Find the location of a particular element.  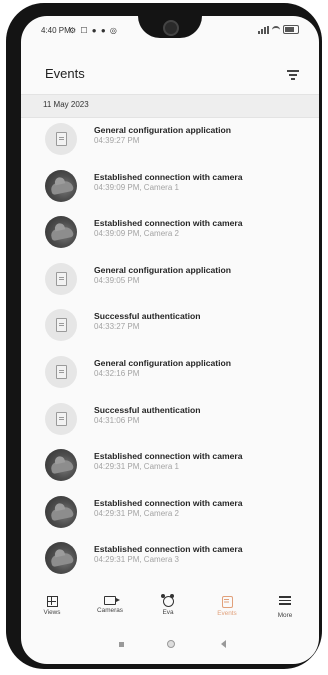

status-indicators is located at coordinates (278, 29).